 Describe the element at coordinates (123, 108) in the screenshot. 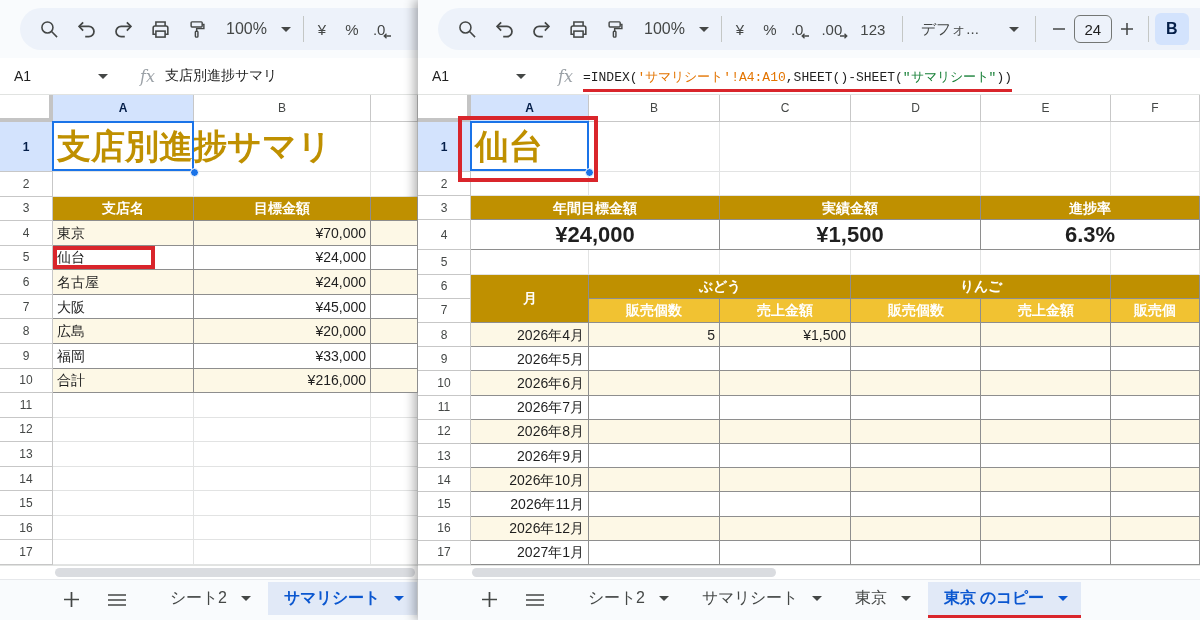

I see `column-header: A` at that location.